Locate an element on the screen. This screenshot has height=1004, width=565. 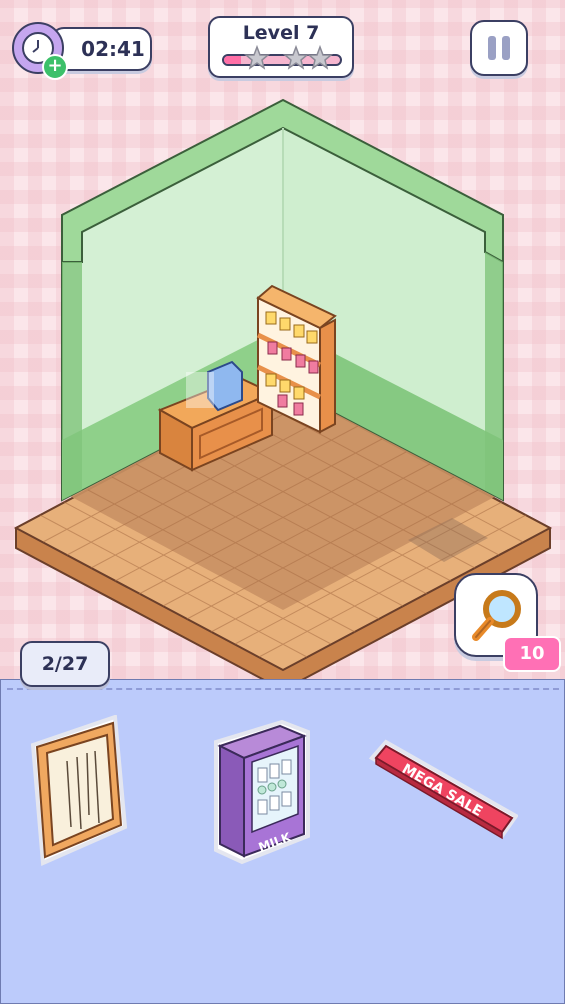
hint-count-badge: 10 is located at coordinates (532, 654).